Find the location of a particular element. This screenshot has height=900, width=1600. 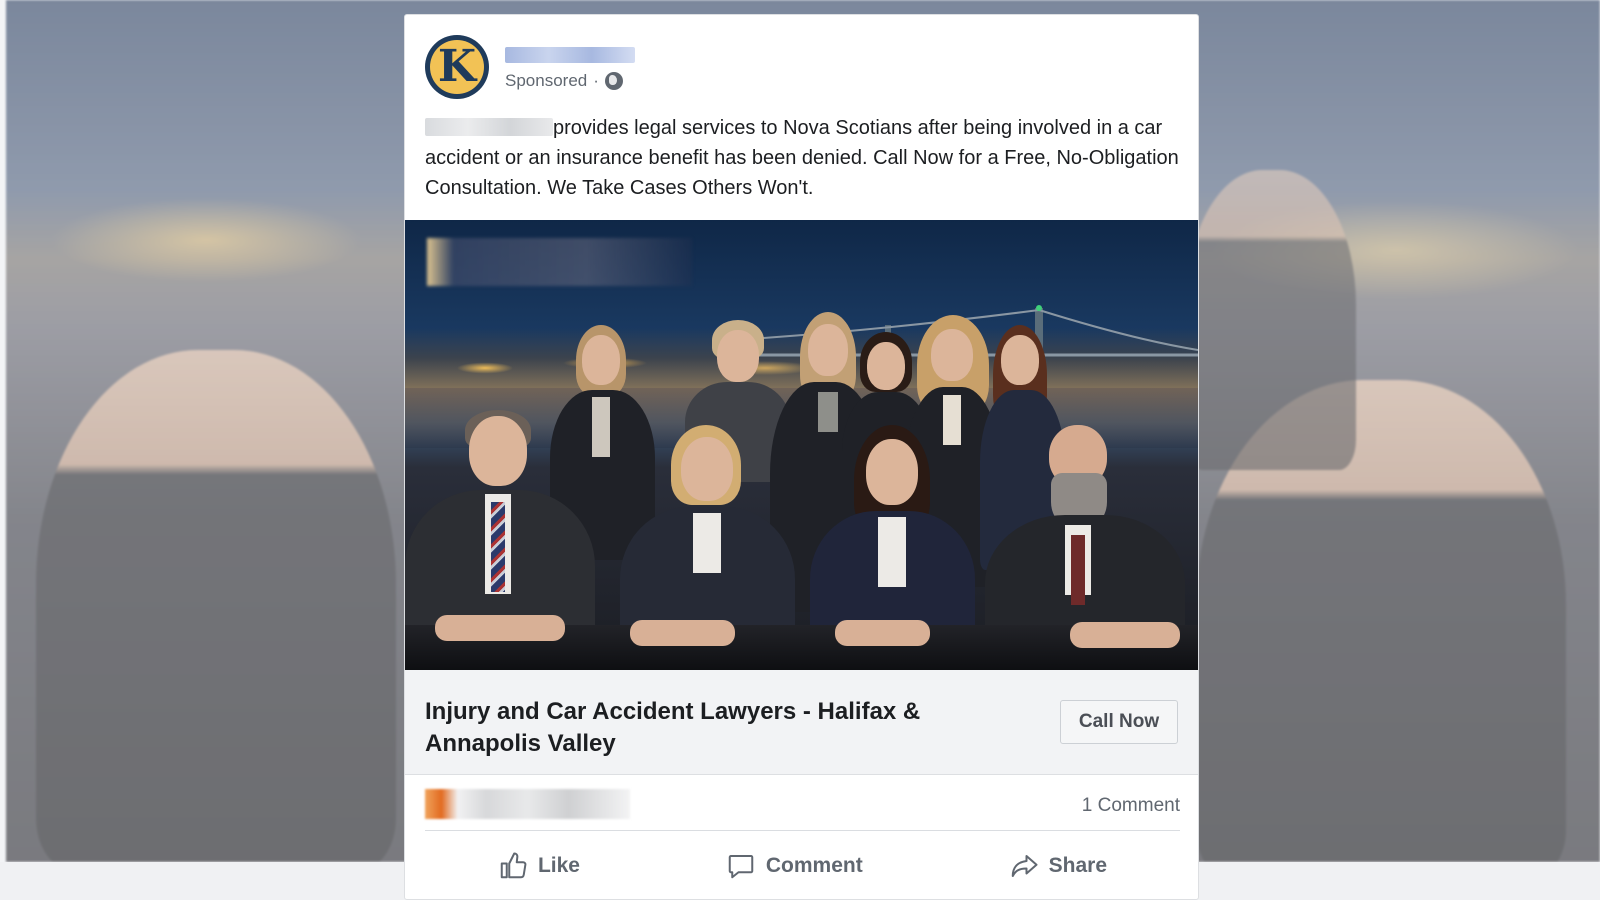

call-now-button: Call Now is located at coordinates (1119, 722).